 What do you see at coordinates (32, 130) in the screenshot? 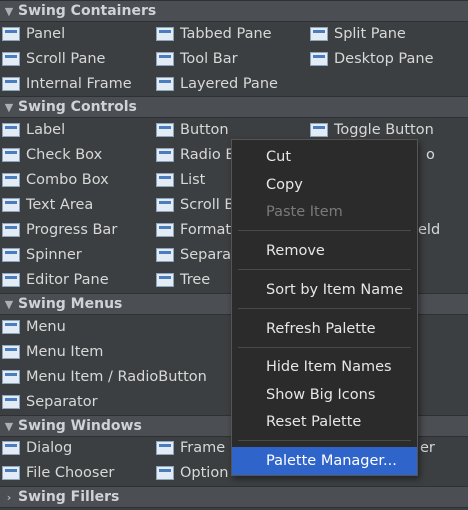
I see `palette-item-label: Label` at bounding box center [32, 130].